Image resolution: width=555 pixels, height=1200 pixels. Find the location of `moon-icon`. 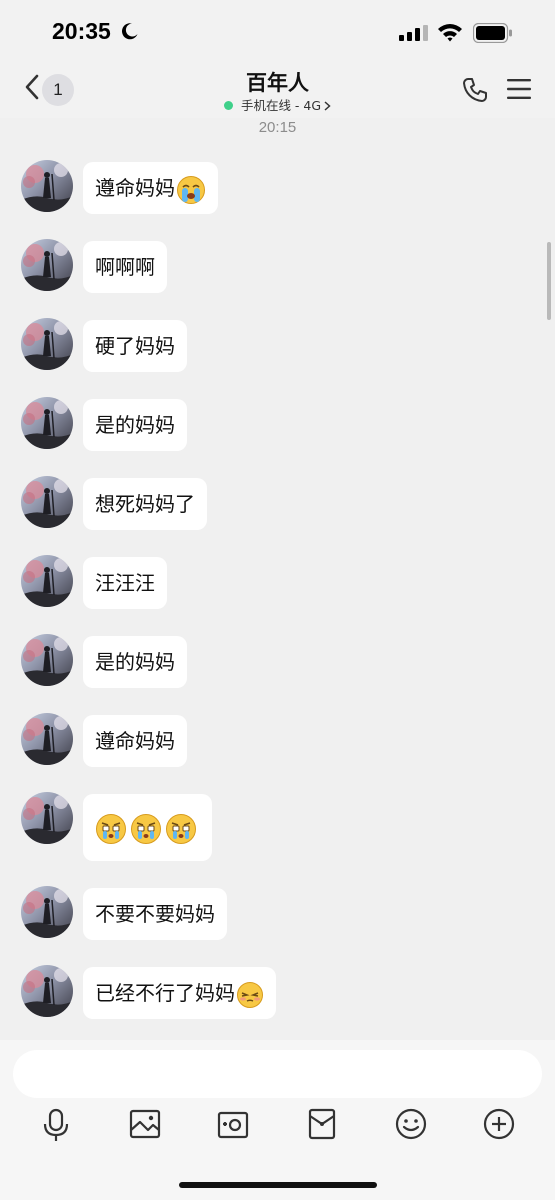

moon-icon is located at coordinates (129, 31).